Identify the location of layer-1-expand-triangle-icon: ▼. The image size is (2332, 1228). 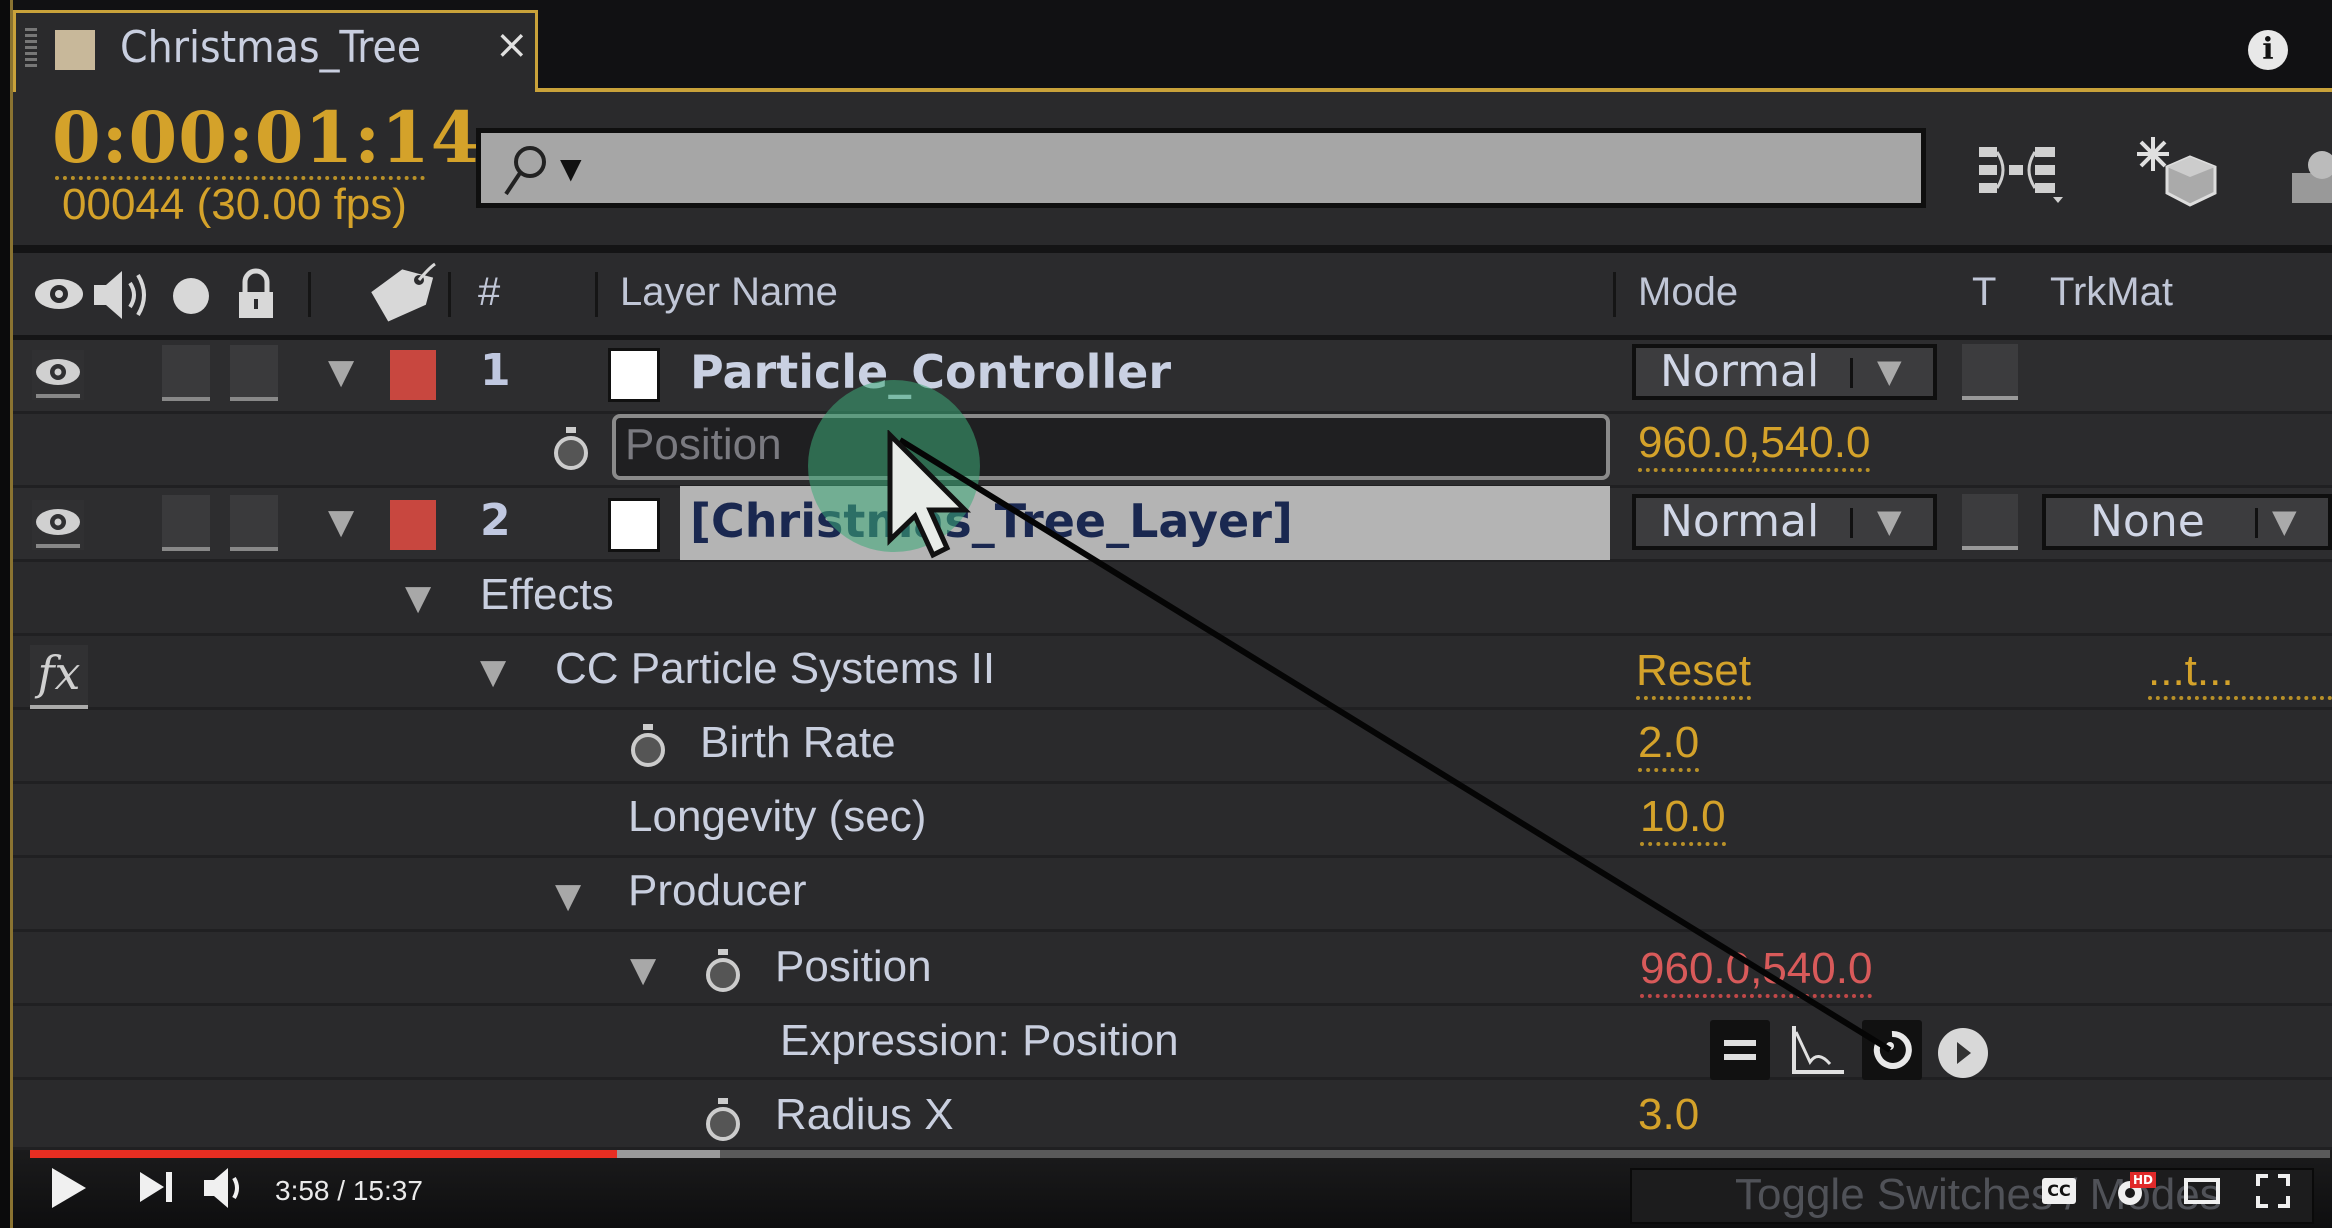
(341, 372).